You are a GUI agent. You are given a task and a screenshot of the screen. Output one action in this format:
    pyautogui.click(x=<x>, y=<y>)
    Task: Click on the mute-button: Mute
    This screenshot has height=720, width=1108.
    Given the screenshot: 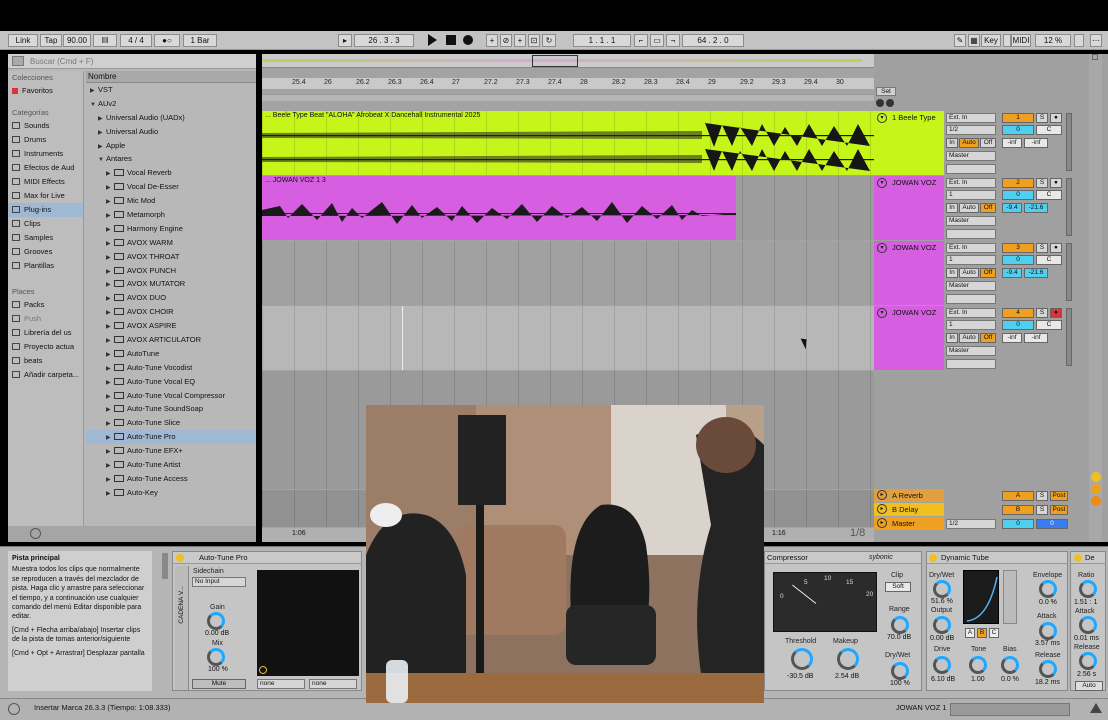 What is the action you would take?
    pyautogui.click(x=219, y=684)
    